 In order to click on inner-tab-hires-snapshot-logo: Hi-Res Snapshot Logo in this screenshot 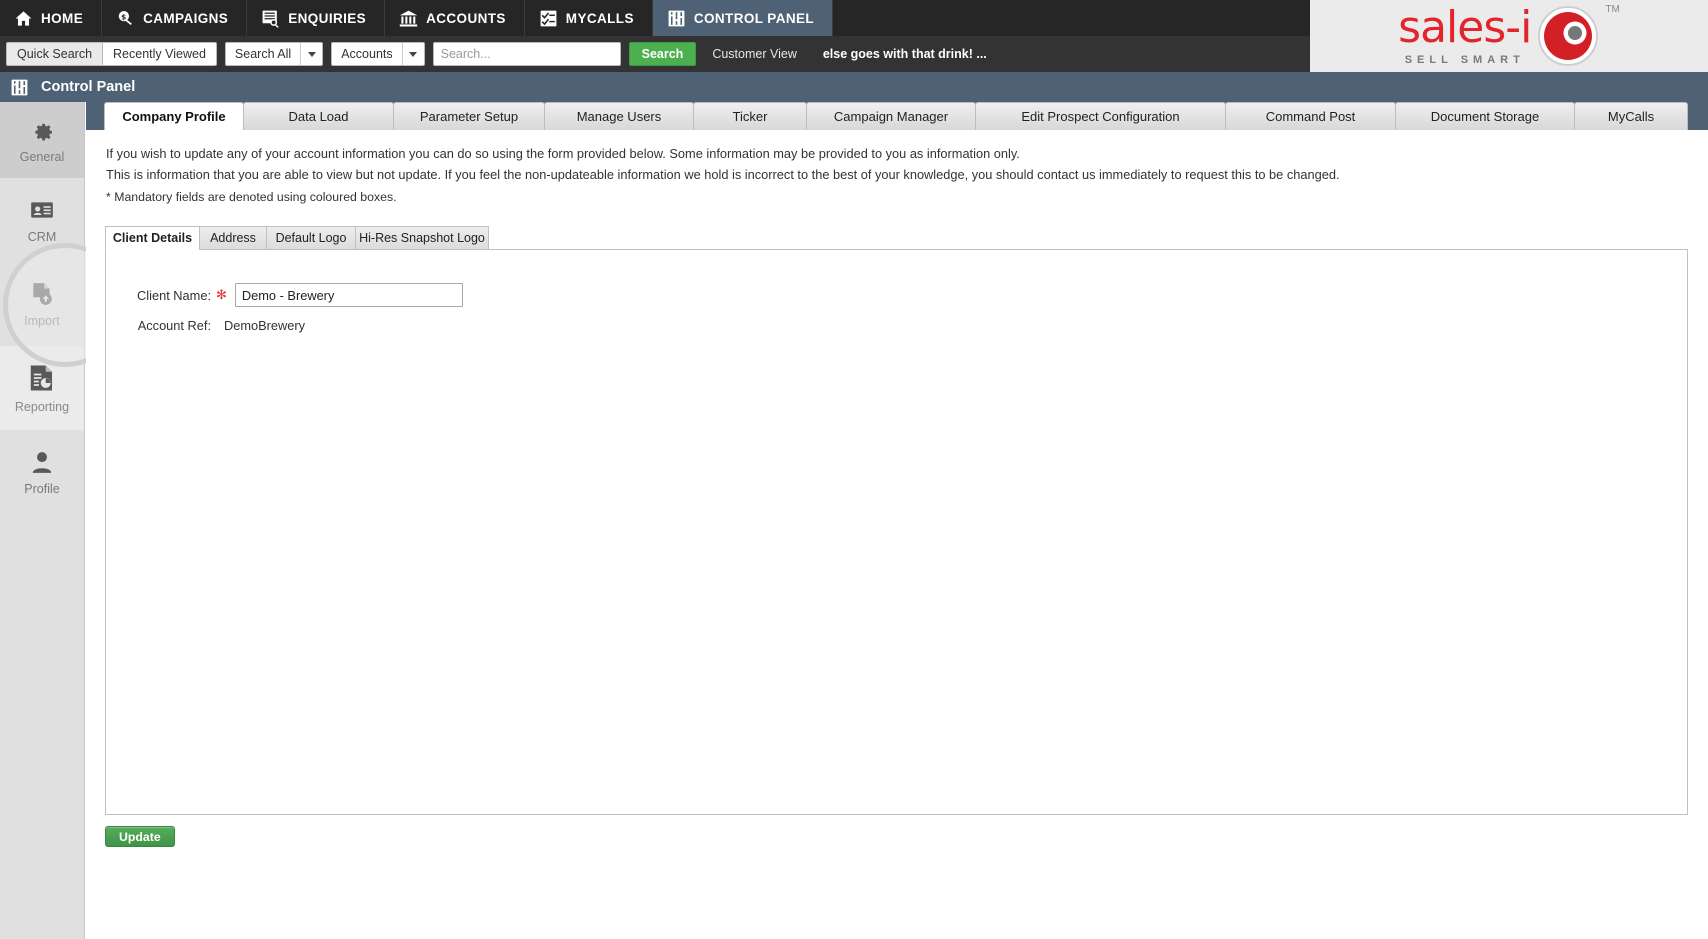, I will do `click(422, 238)`.